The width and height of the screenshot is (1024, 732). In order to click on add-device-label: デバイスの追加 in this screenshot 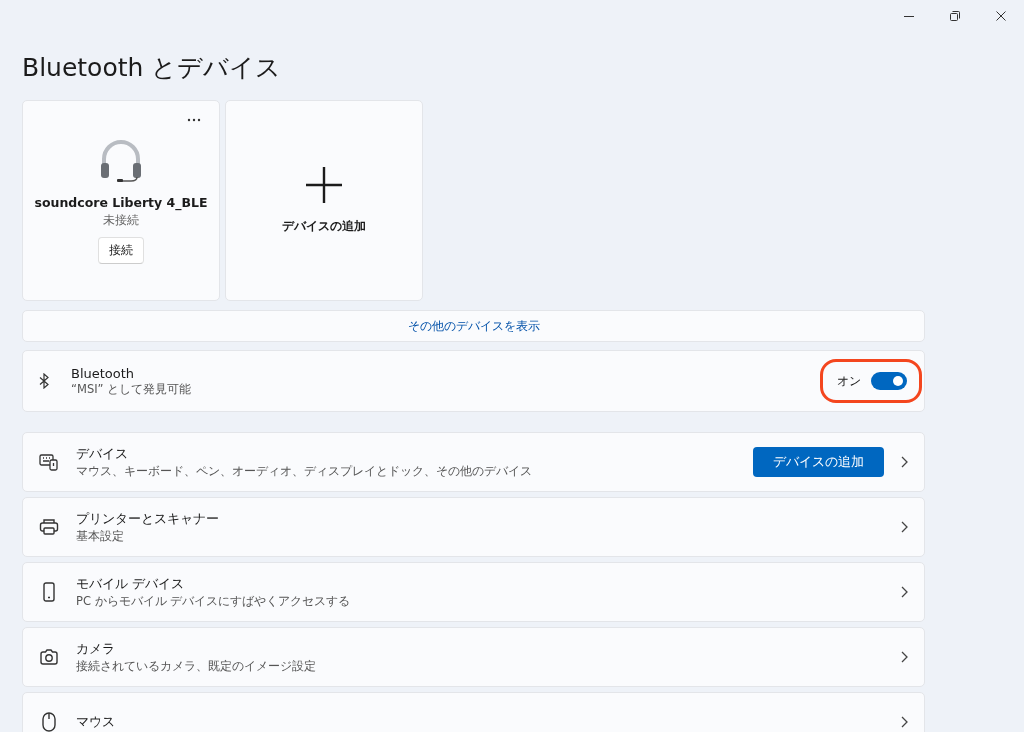, I will do `click(324, 226)`.